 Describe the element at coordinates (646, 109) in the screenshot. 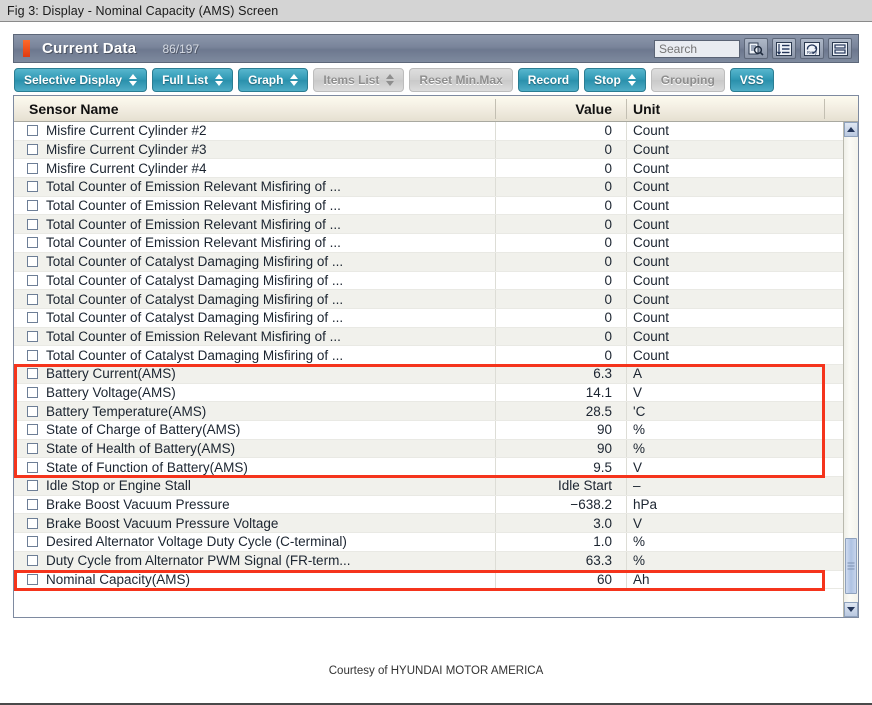

I see `column-header-unit: Unit` at that location.